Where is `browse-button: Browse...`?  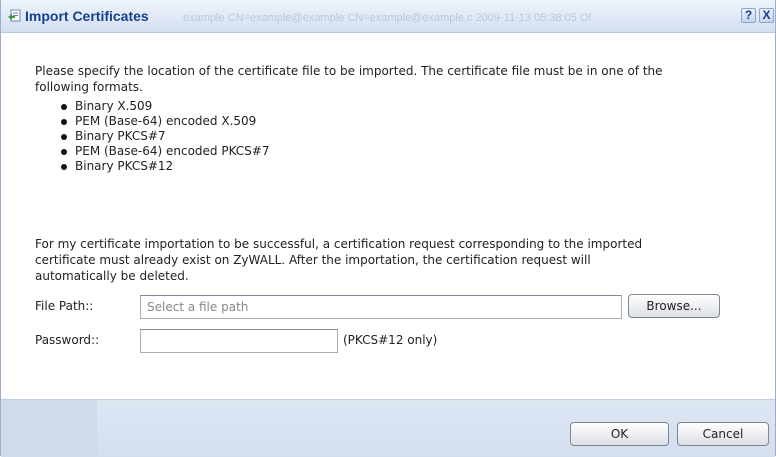 browse-button: Browse... is located at coordinates (674, 306).